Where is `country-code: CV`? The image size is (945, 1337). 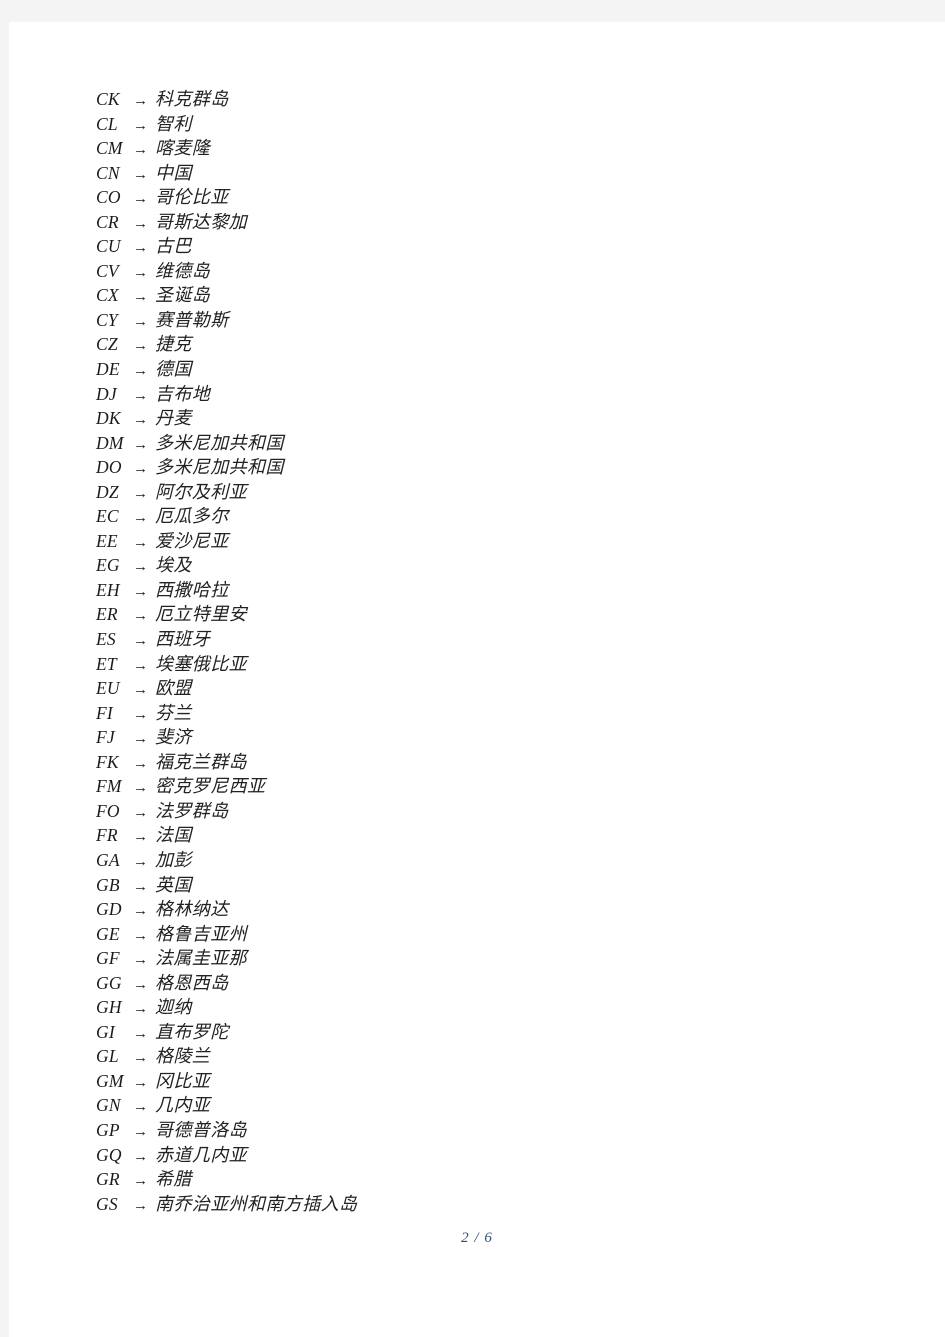 country-code: CV is located at coordinates (107, 270).